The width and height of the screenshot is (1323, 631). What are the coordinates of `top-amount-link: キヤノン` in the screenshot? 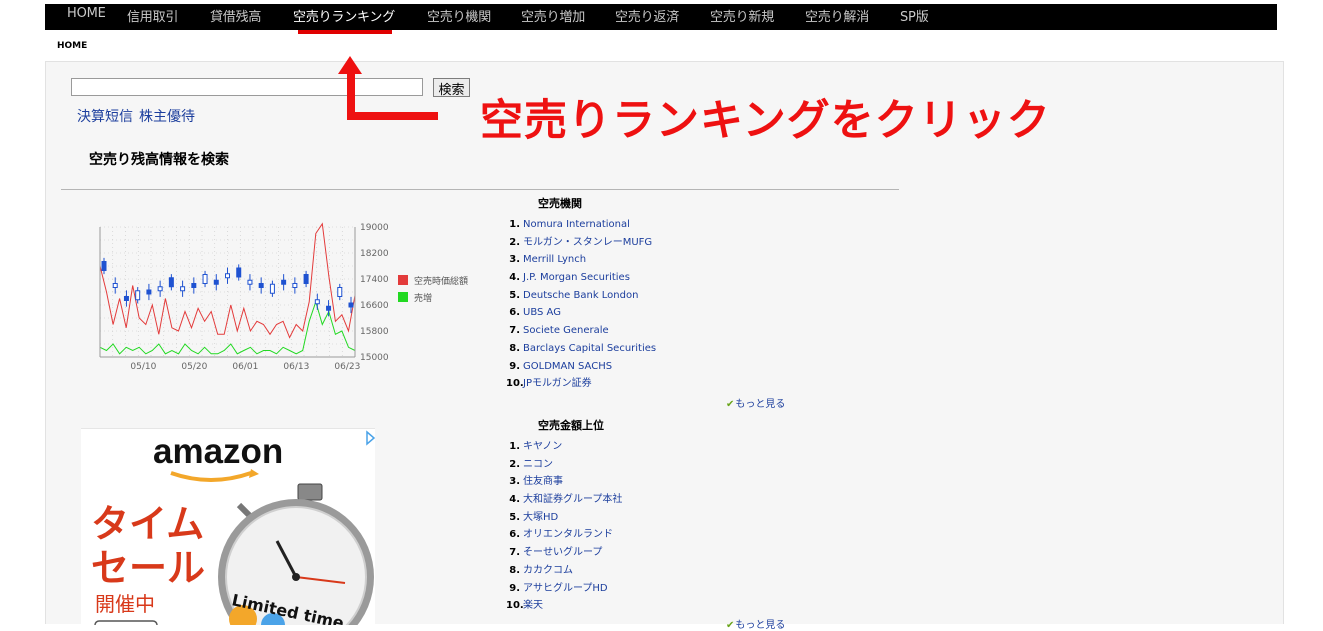 It's located at (542, 446).